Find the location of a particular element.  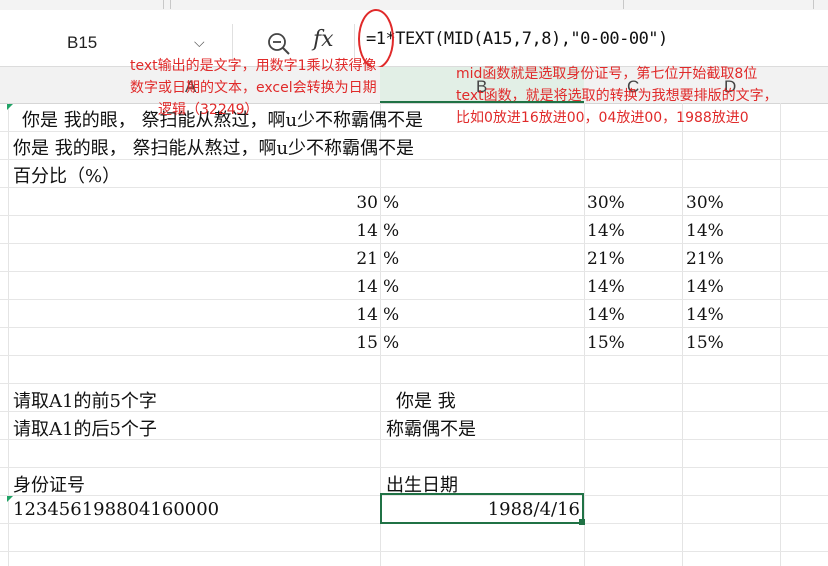

zoom-out-icon is located at coordinates (279, 44).